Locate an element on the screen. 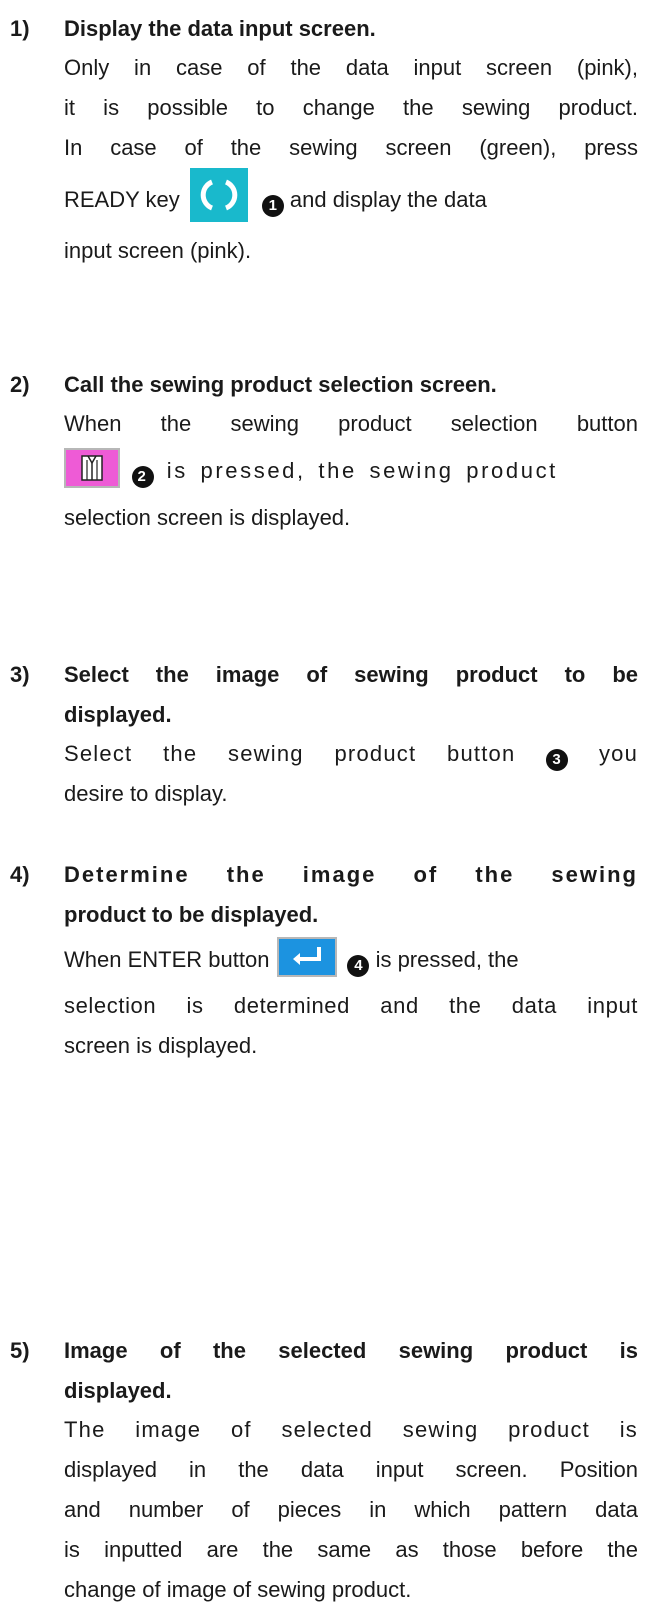 The width and height of the screenshot is (648, 1610). body-line: When the sewing product selection button is located at coordinates (351, 423).